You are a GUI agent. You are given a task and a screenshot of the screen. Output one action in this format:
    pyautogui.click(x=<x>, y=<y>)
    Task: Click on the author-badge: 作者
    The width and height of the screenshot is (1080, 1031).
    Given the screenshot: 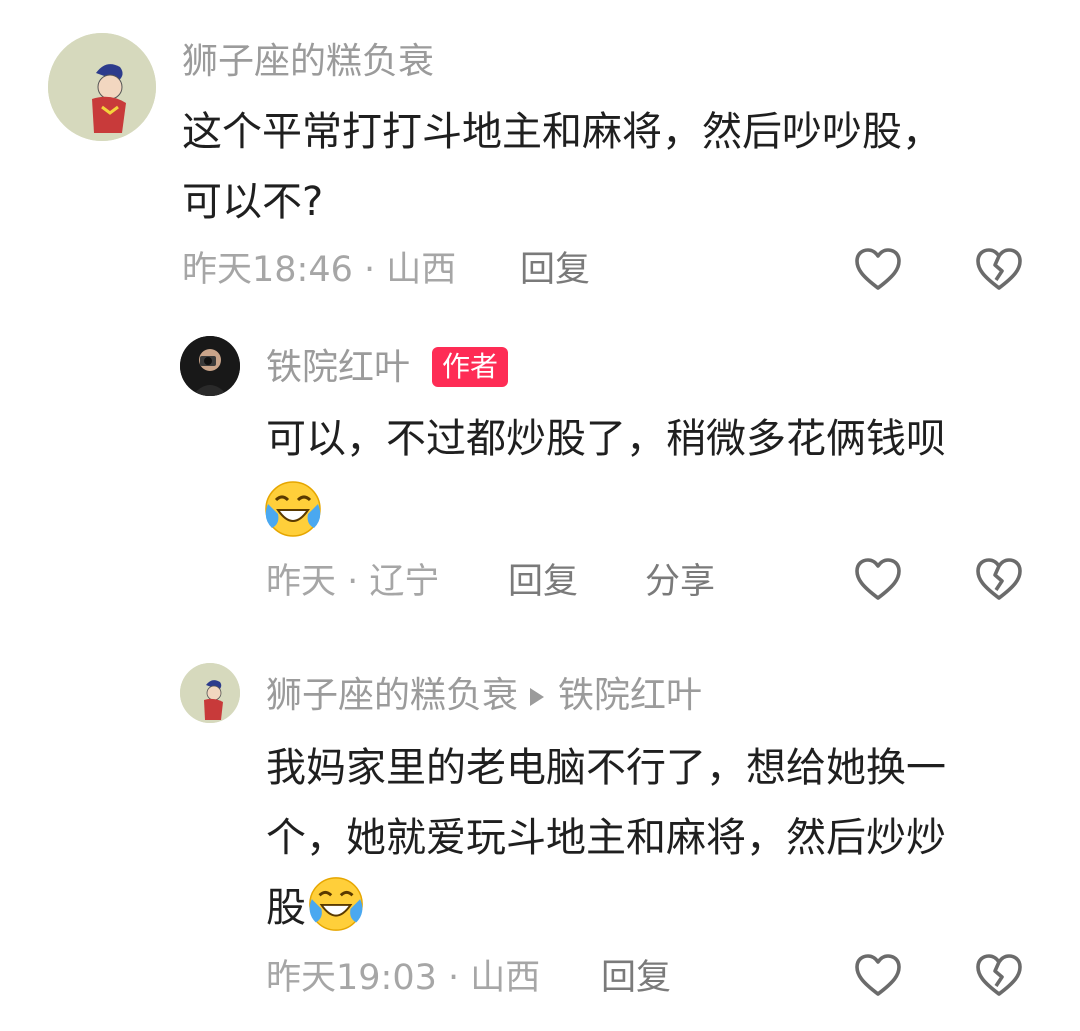 What is the action you would take?
    pyautogui.click(x=470, y=367)
    